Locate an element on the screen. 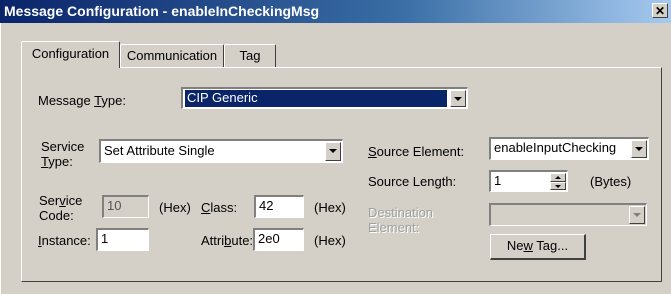 This screenshot has width=671, height=294. close-icon: ✕ is located at coordinates (660, 11).